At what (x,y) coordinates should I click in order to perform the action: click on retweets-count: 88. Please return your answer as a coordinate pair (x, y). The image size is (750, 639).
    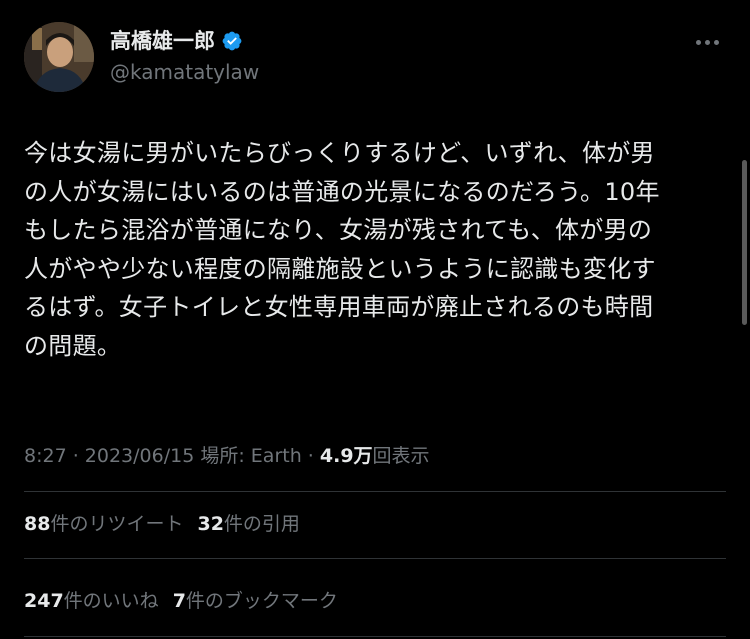
    Looking at the image, I should click on (37, 524).